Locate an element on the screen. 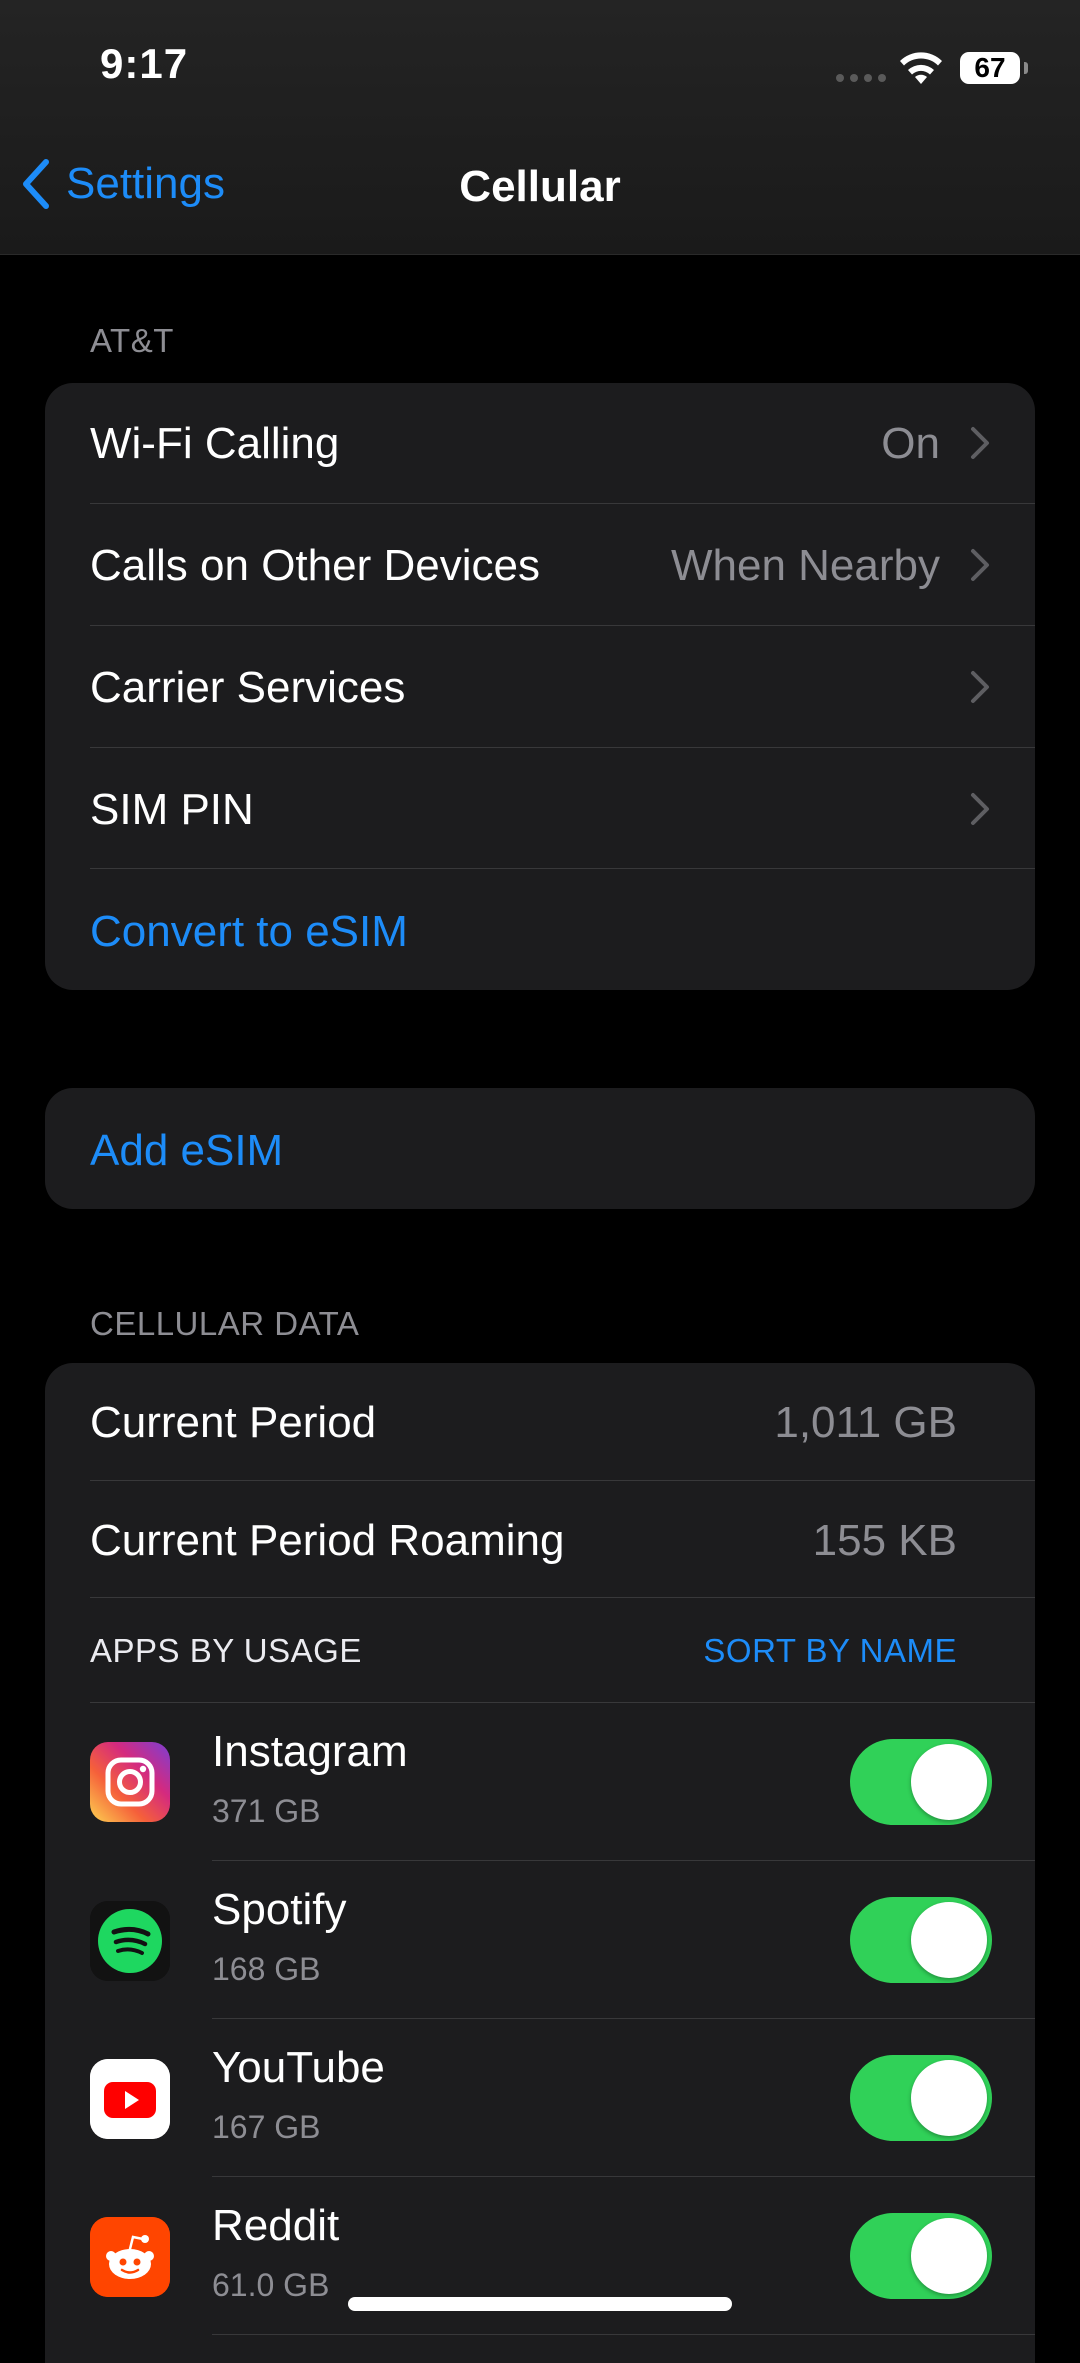  app-data-usage: 168 GB is located at coordinates (266, 1969).